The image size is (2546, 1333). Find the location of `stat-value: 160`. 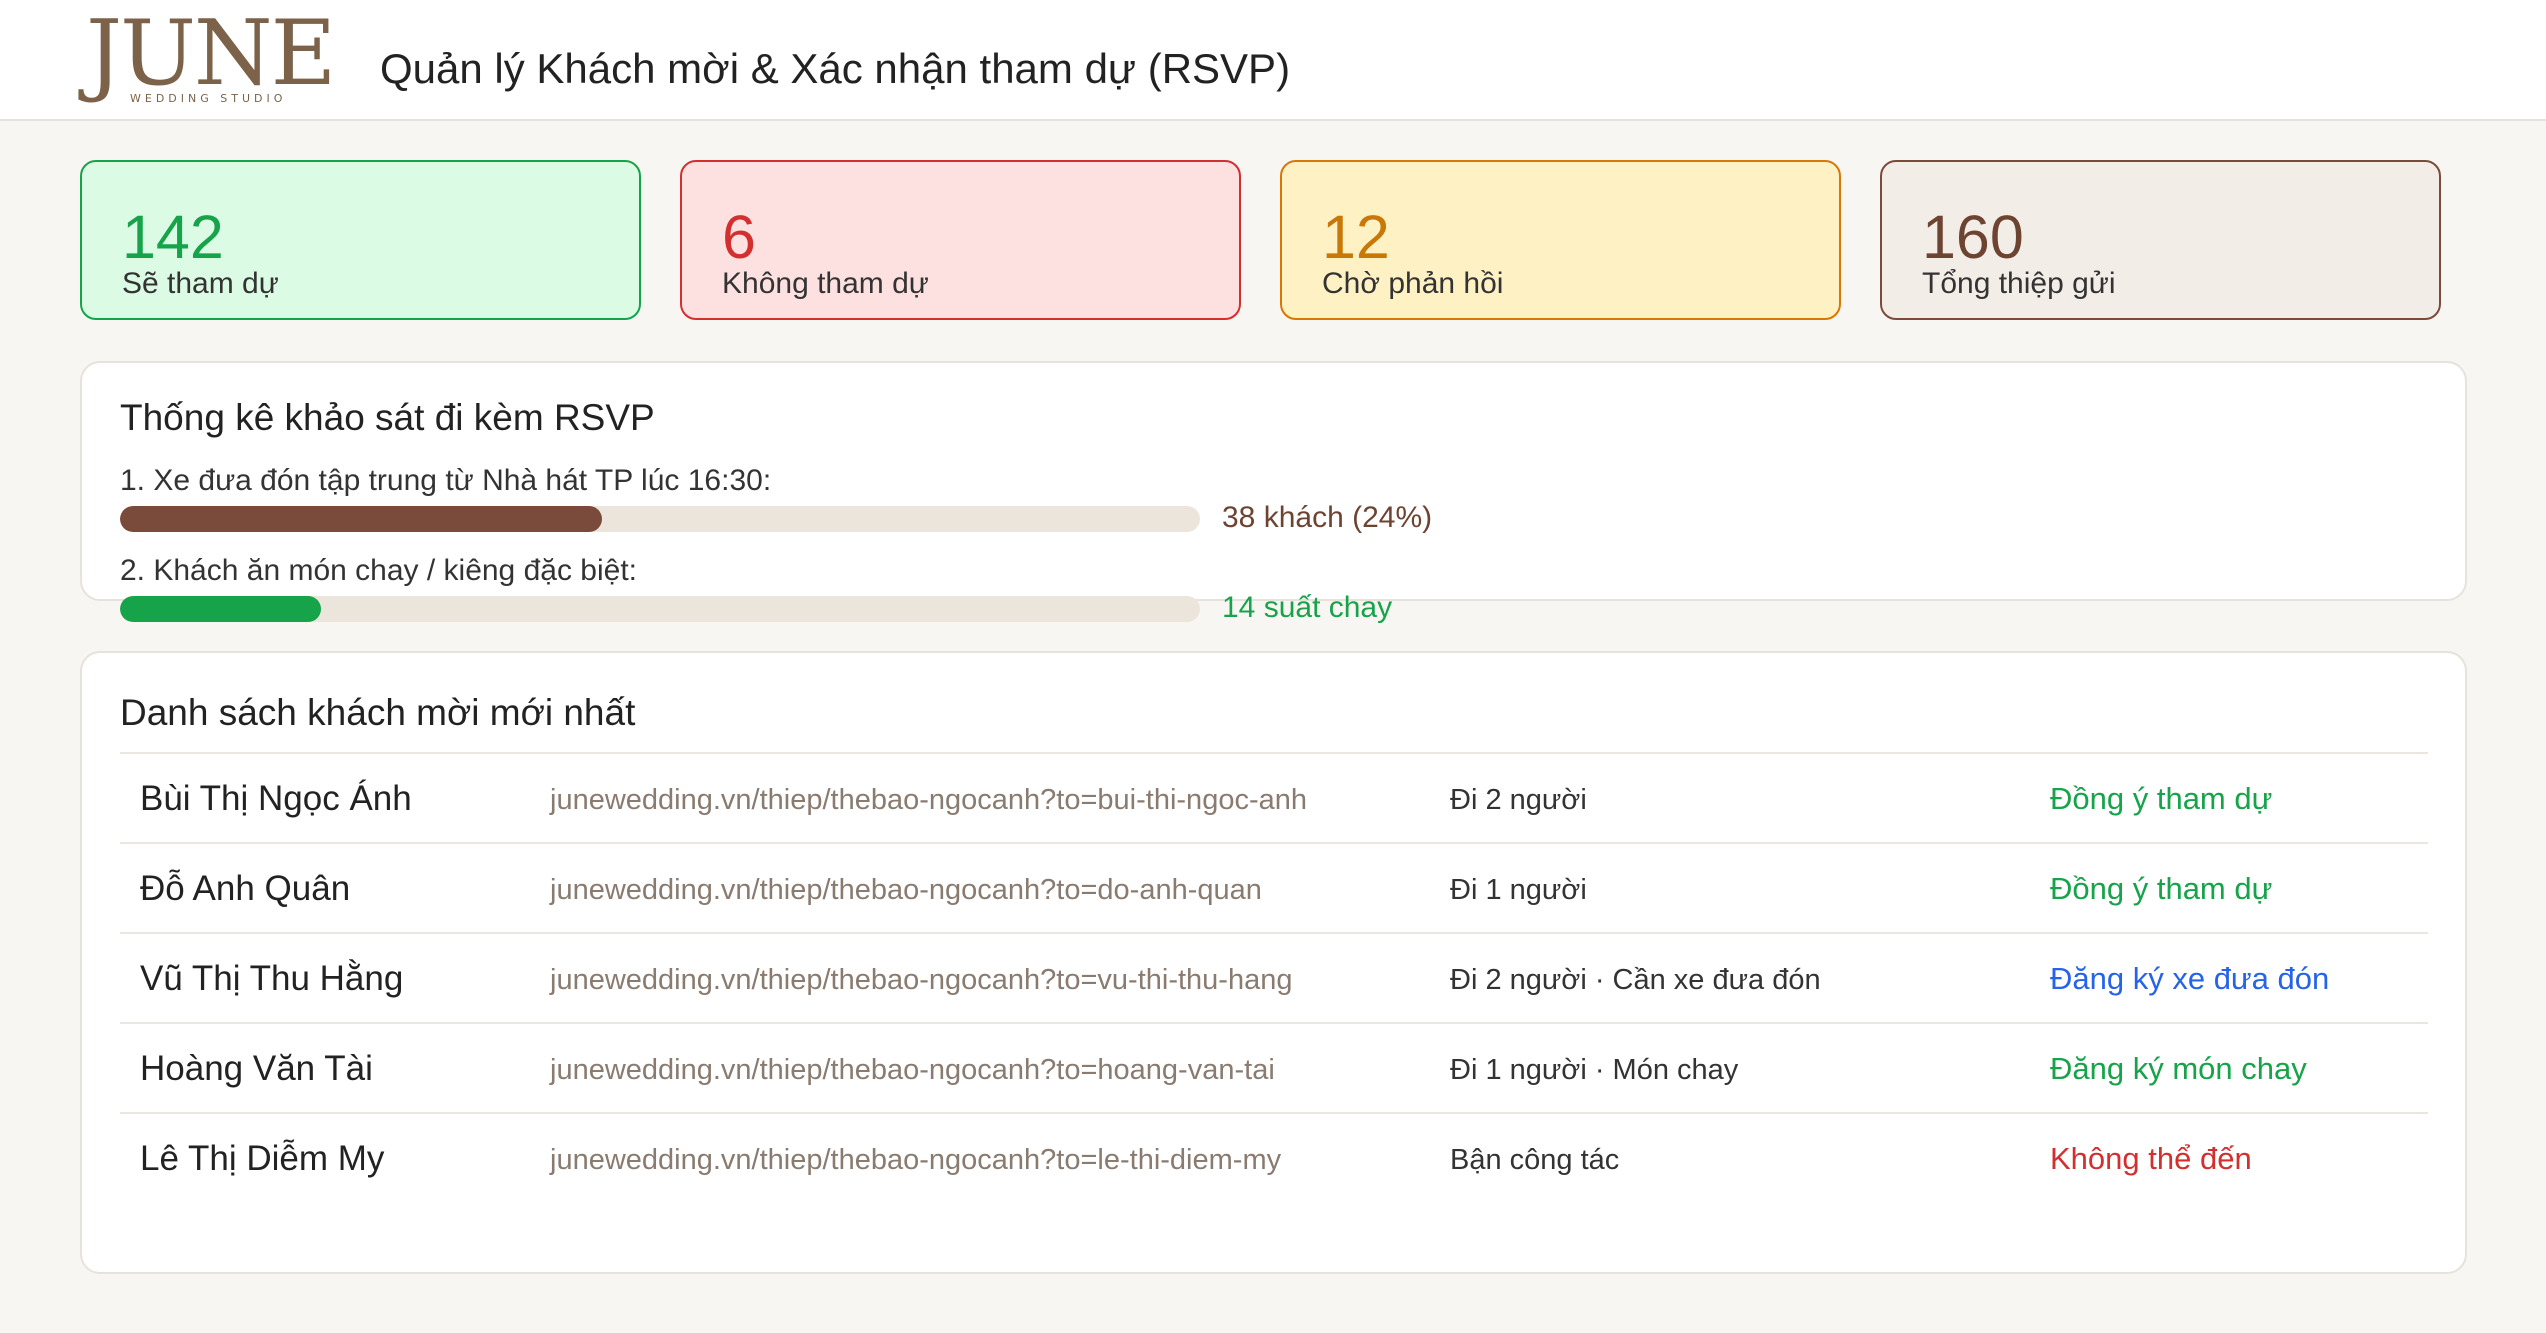

stat-value: 160 is located at coordinates (1973, 237).